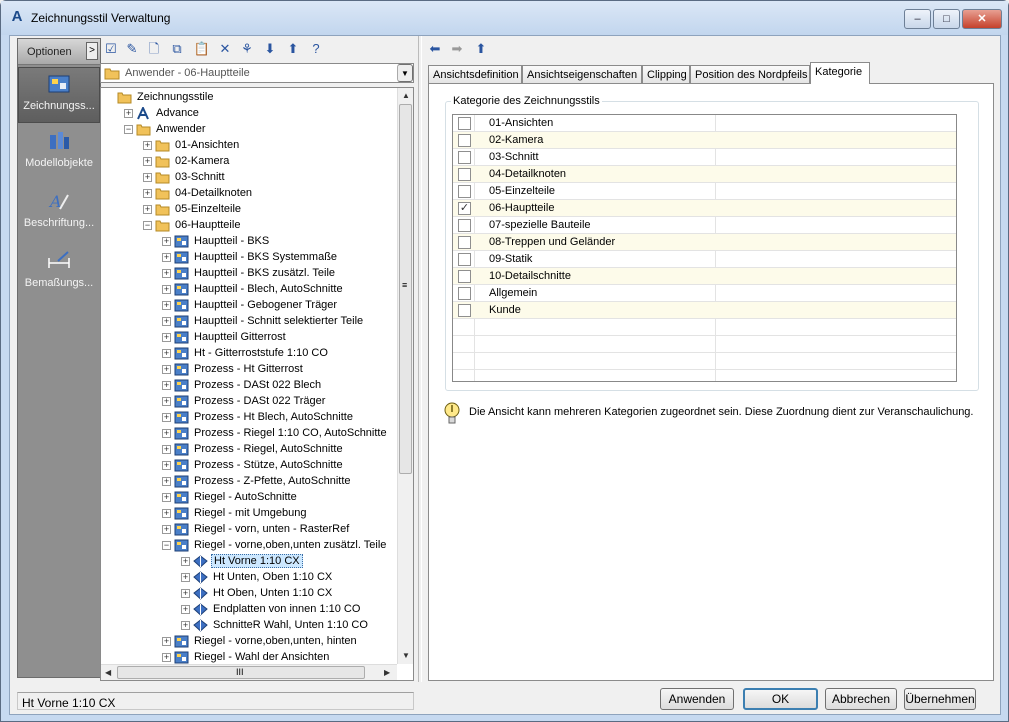  Describe the element at coordinates (256, 529) in the screenshot. I see `tree-item: + Riegel - vorn, unten - RasterRef` at that location.